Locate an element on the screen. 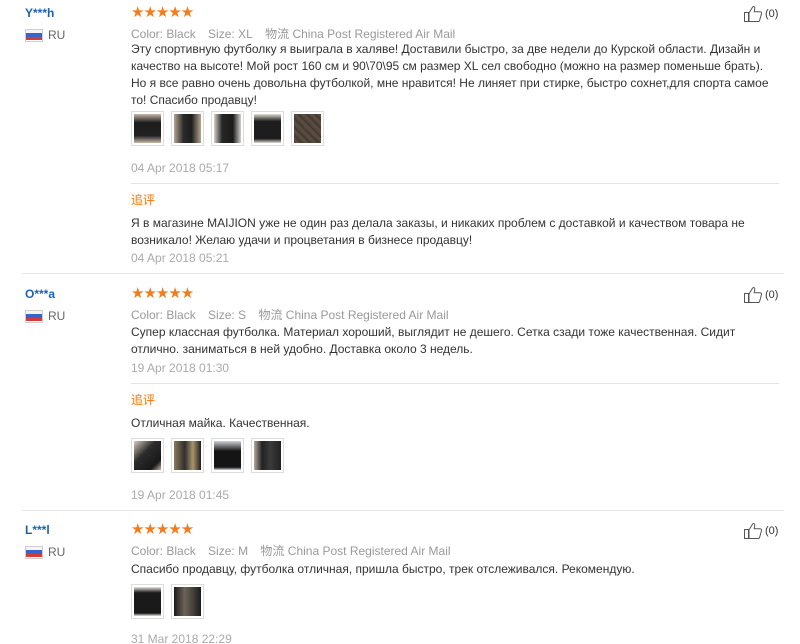 This screenshot has height=644, width=800. size-value: S is located at coordinates (242, 315).